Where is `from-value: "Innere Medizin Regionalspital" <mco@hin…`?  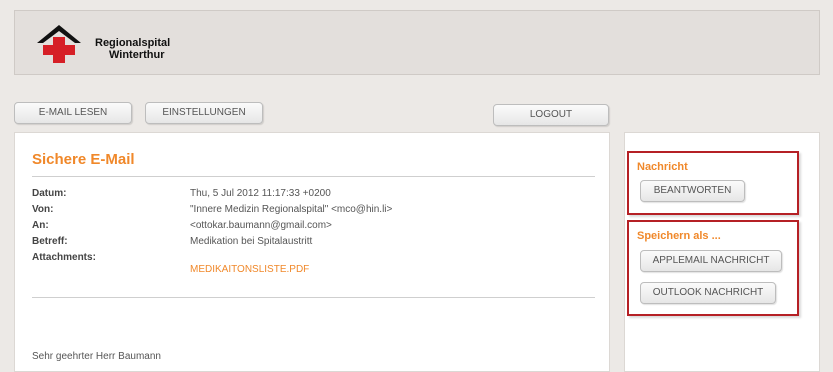
from-value: "Innere Medizin Regionalspital" <mco@hin… is located at coordinates (291, 209).